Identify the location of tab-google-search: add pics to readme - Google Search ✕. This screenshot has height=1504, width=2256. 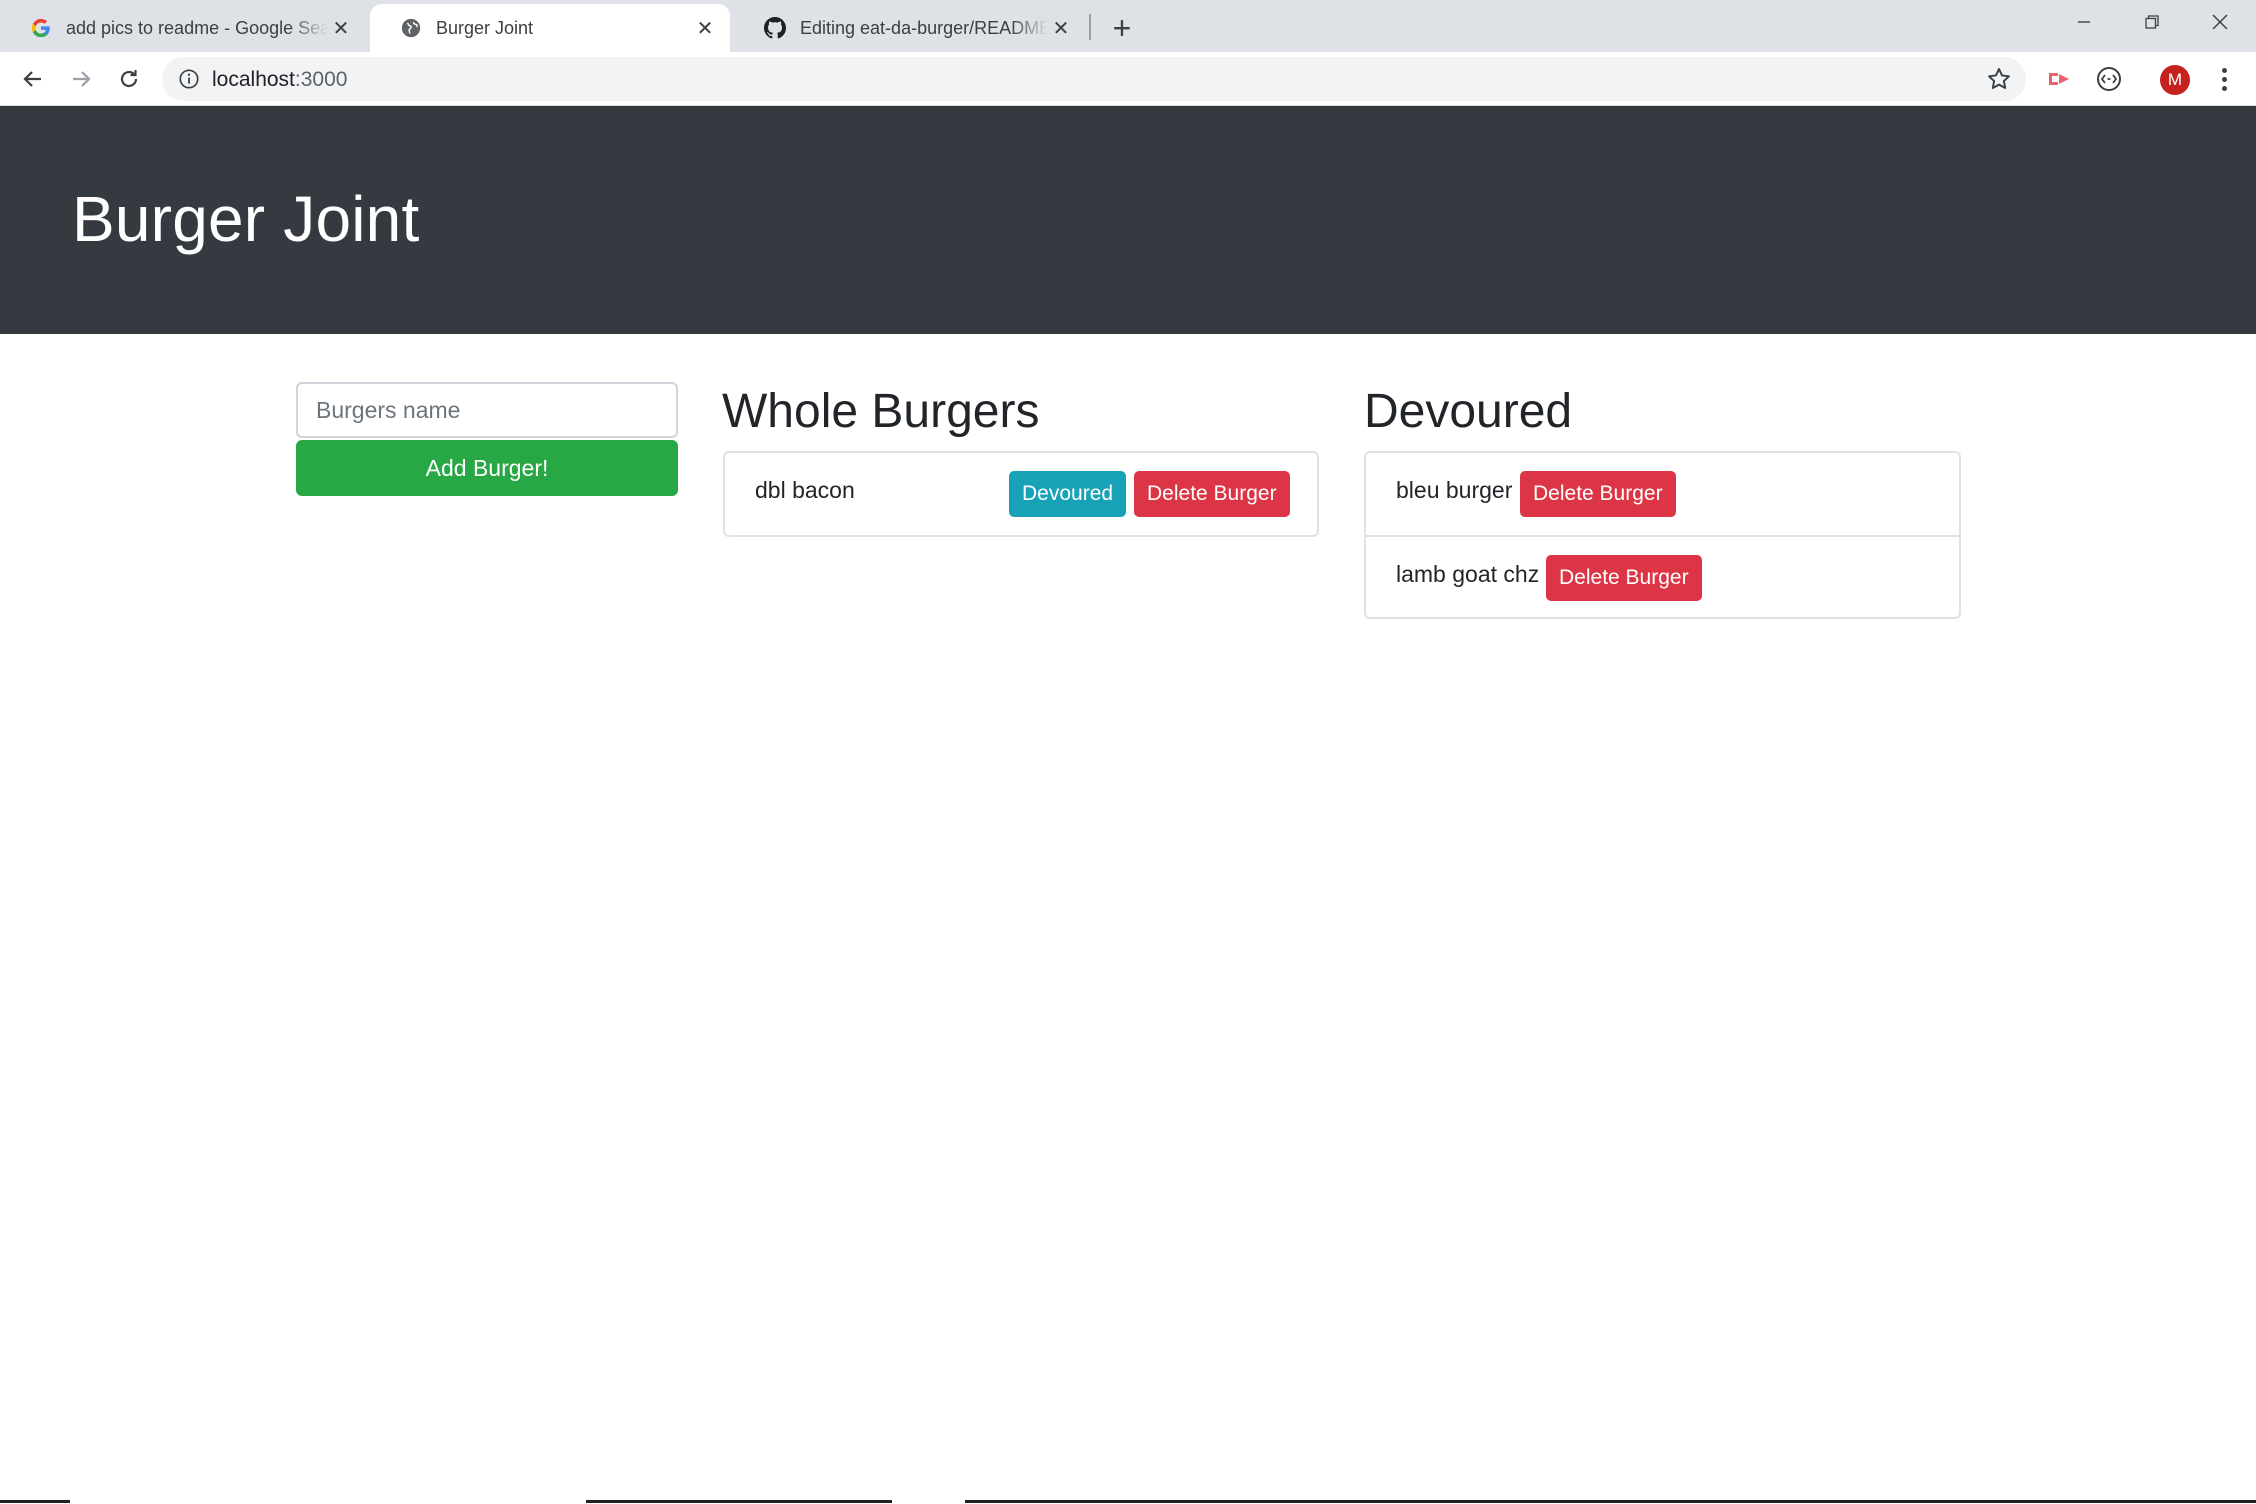
(183, 28).